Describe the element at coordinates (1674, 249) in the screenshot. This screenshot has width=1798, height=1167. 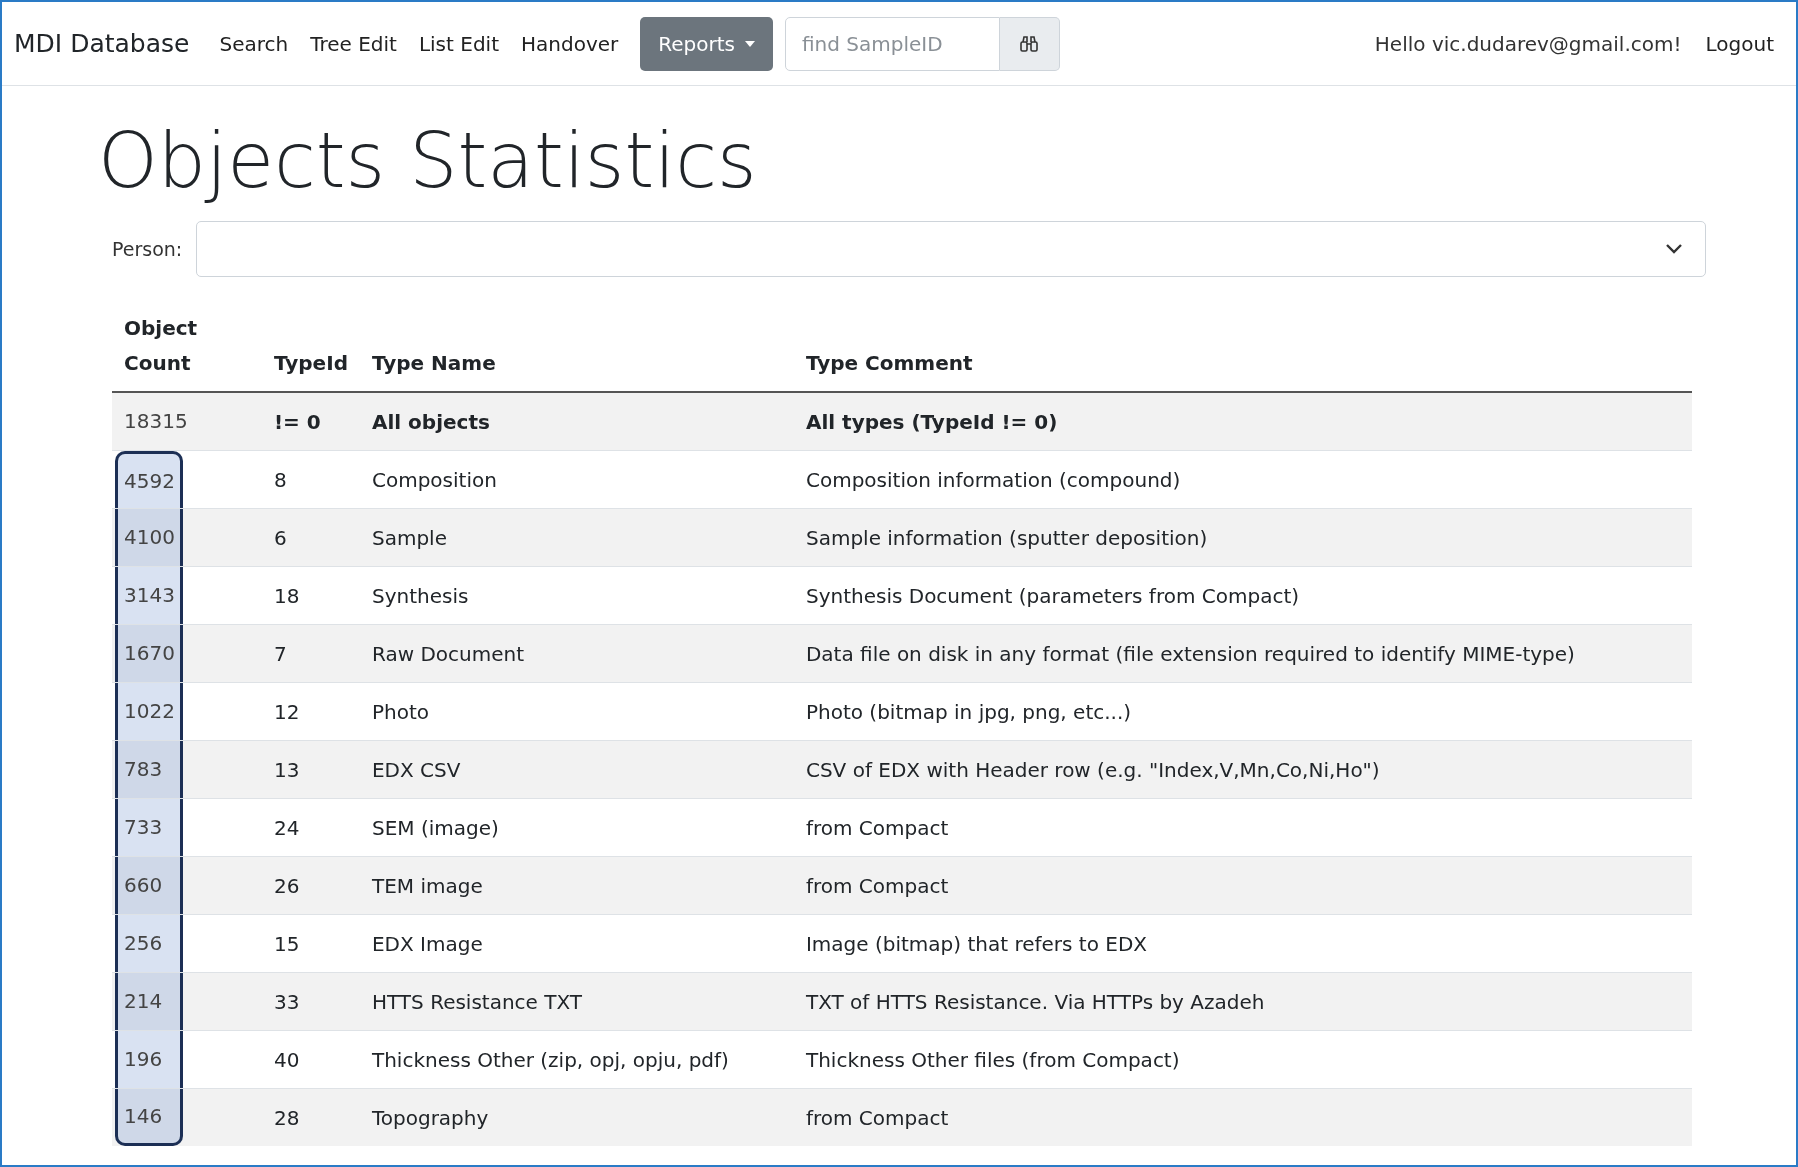
I see `chevron-down-icon` at that location.